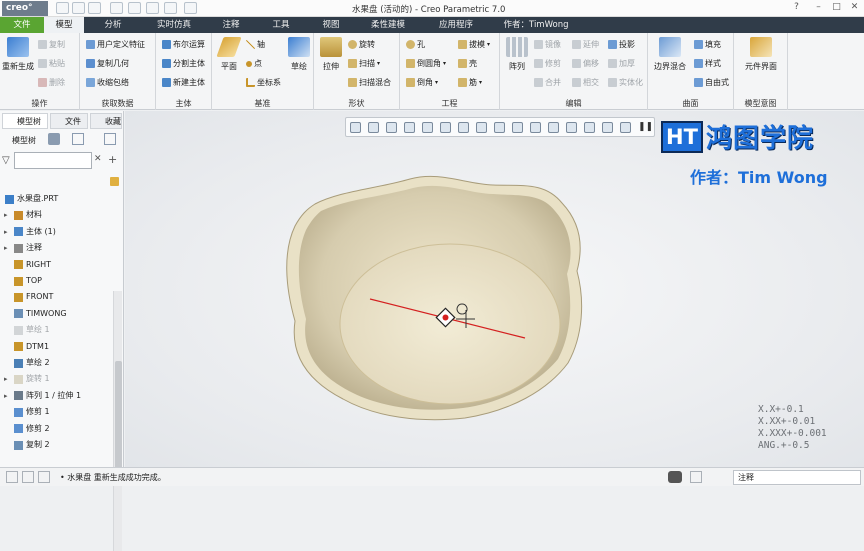 Image resolution: width=864 pixels, height=551 pixels. What do you see at coordinates (675, 477) in the screenshot?
I see `find-icon` at bounding box center [675, 477].